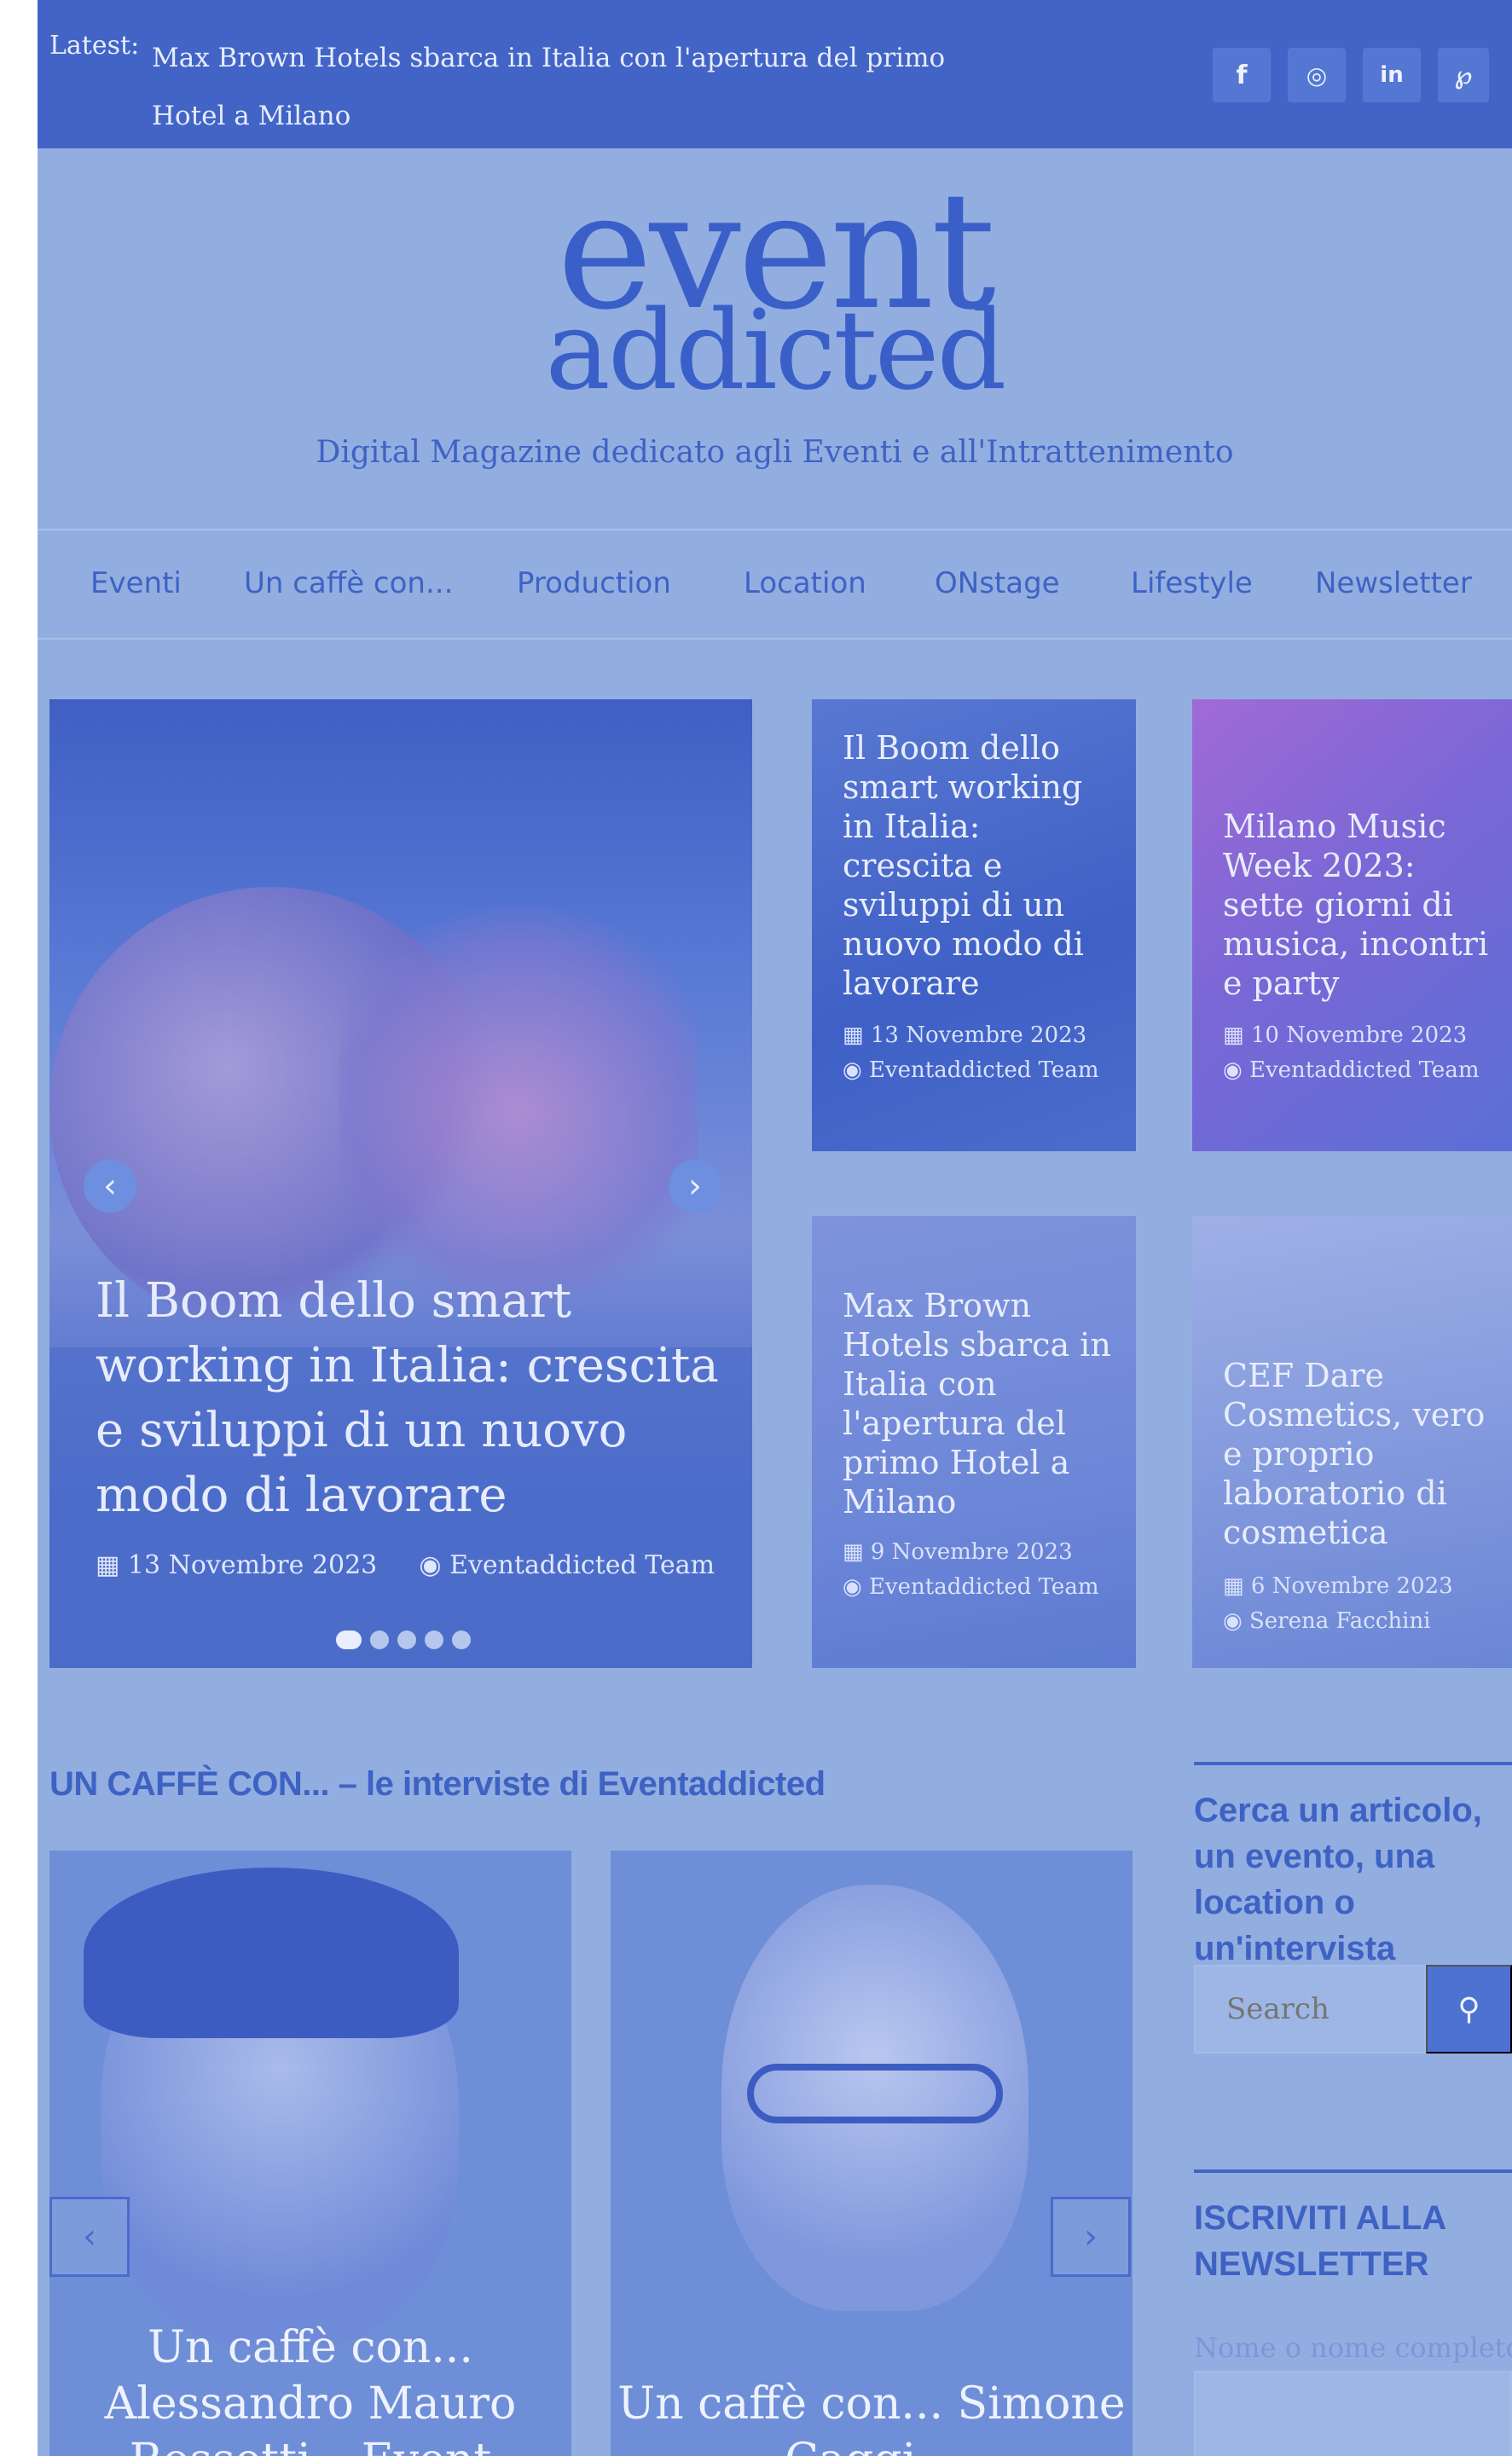 The height and width of the screenshot is (2456, 1512). I want to click on slide-author: Eventaddicted Team, so click(582, 1565).